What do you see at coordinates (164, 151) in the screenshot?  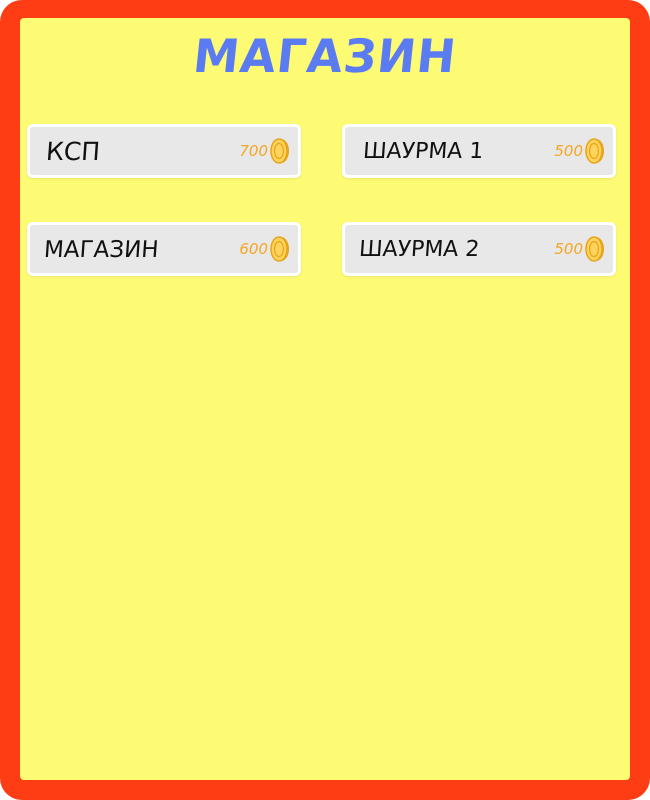 I see `shop-item-ksp: КСП 700` at bounding box center [164, 151].